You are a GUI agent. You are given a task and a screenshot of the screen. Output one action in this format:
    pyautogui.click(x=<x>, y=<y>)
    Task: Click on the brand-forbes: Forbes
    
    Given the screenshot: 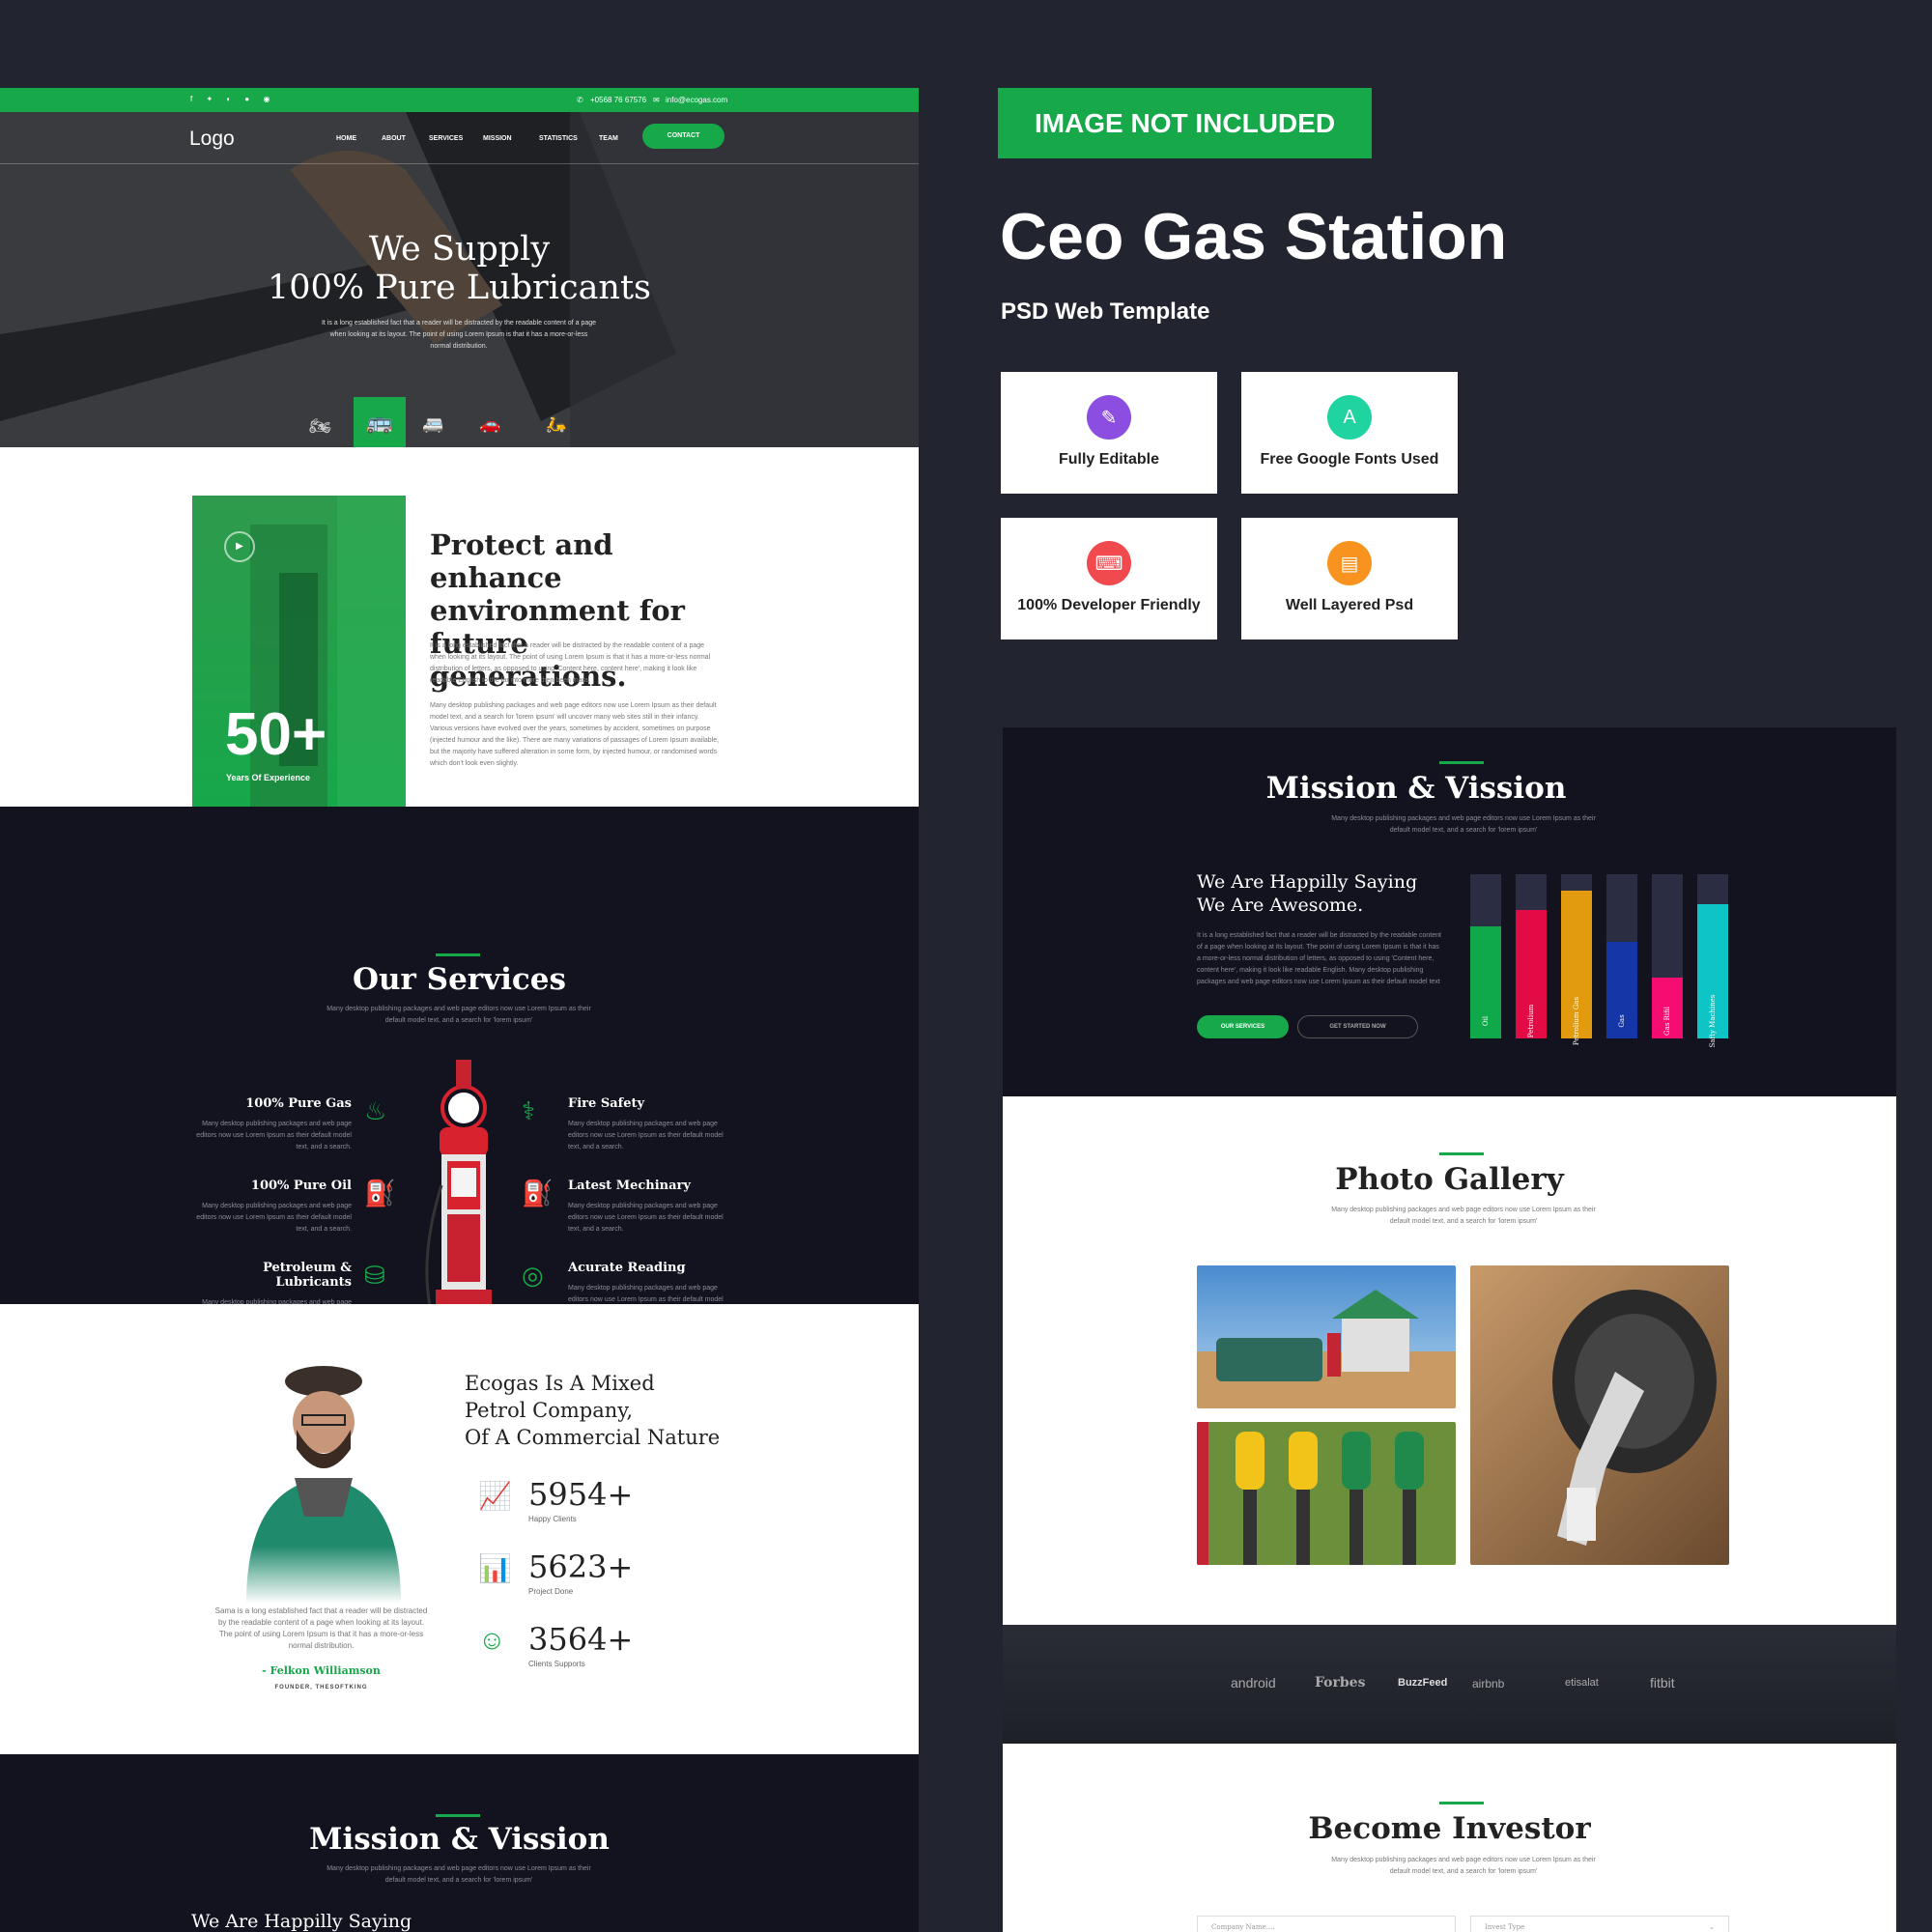 What is the action you would take?
    pyautogui.click(x=1340, y=1682)
    